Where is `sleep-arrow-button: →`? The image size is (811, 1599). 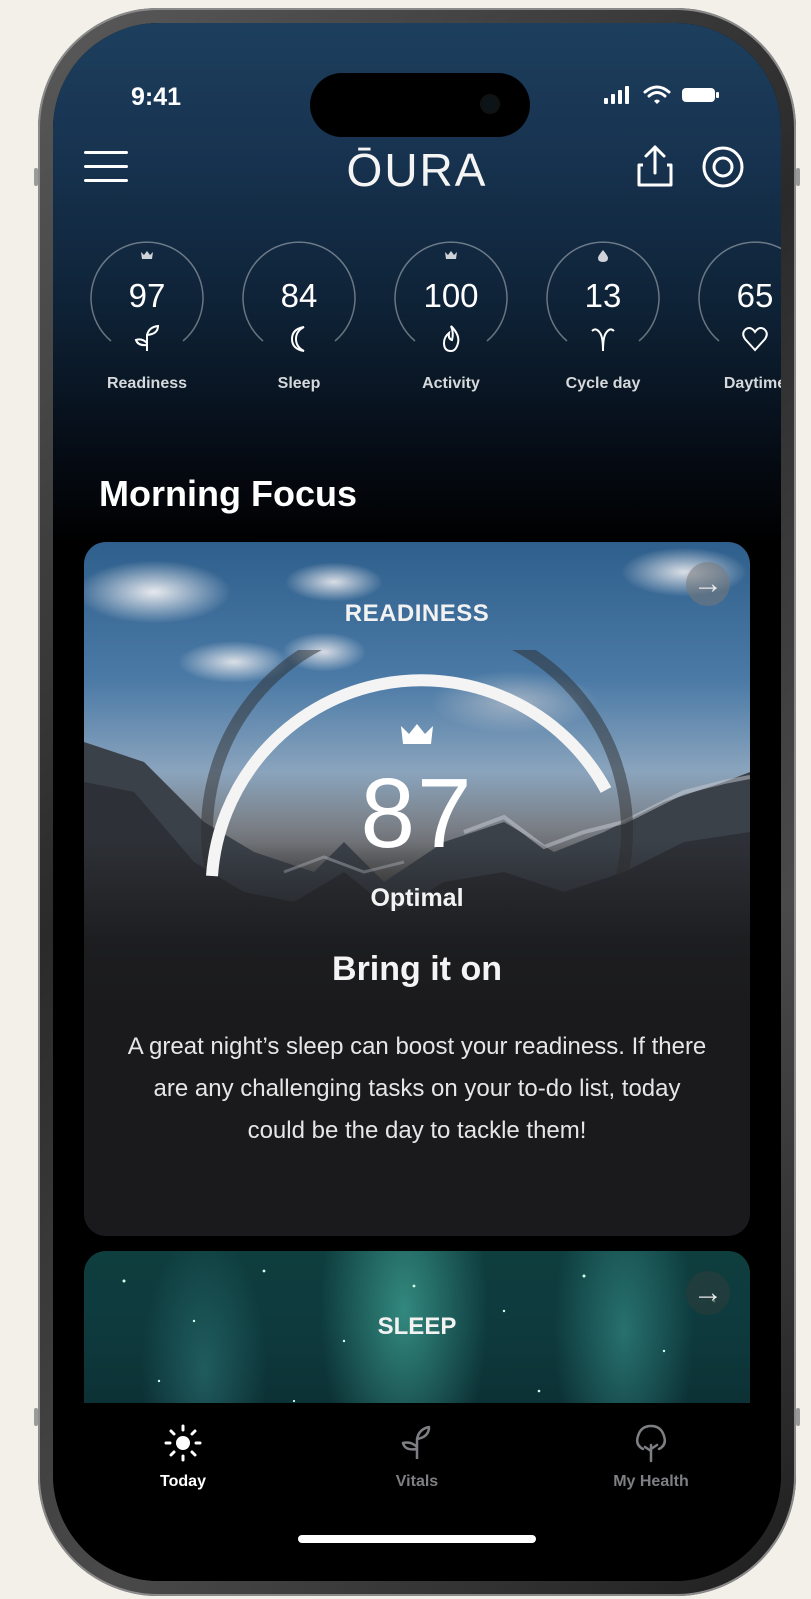
sleep-arrow-button: → is located at coordinates (708, 1293).